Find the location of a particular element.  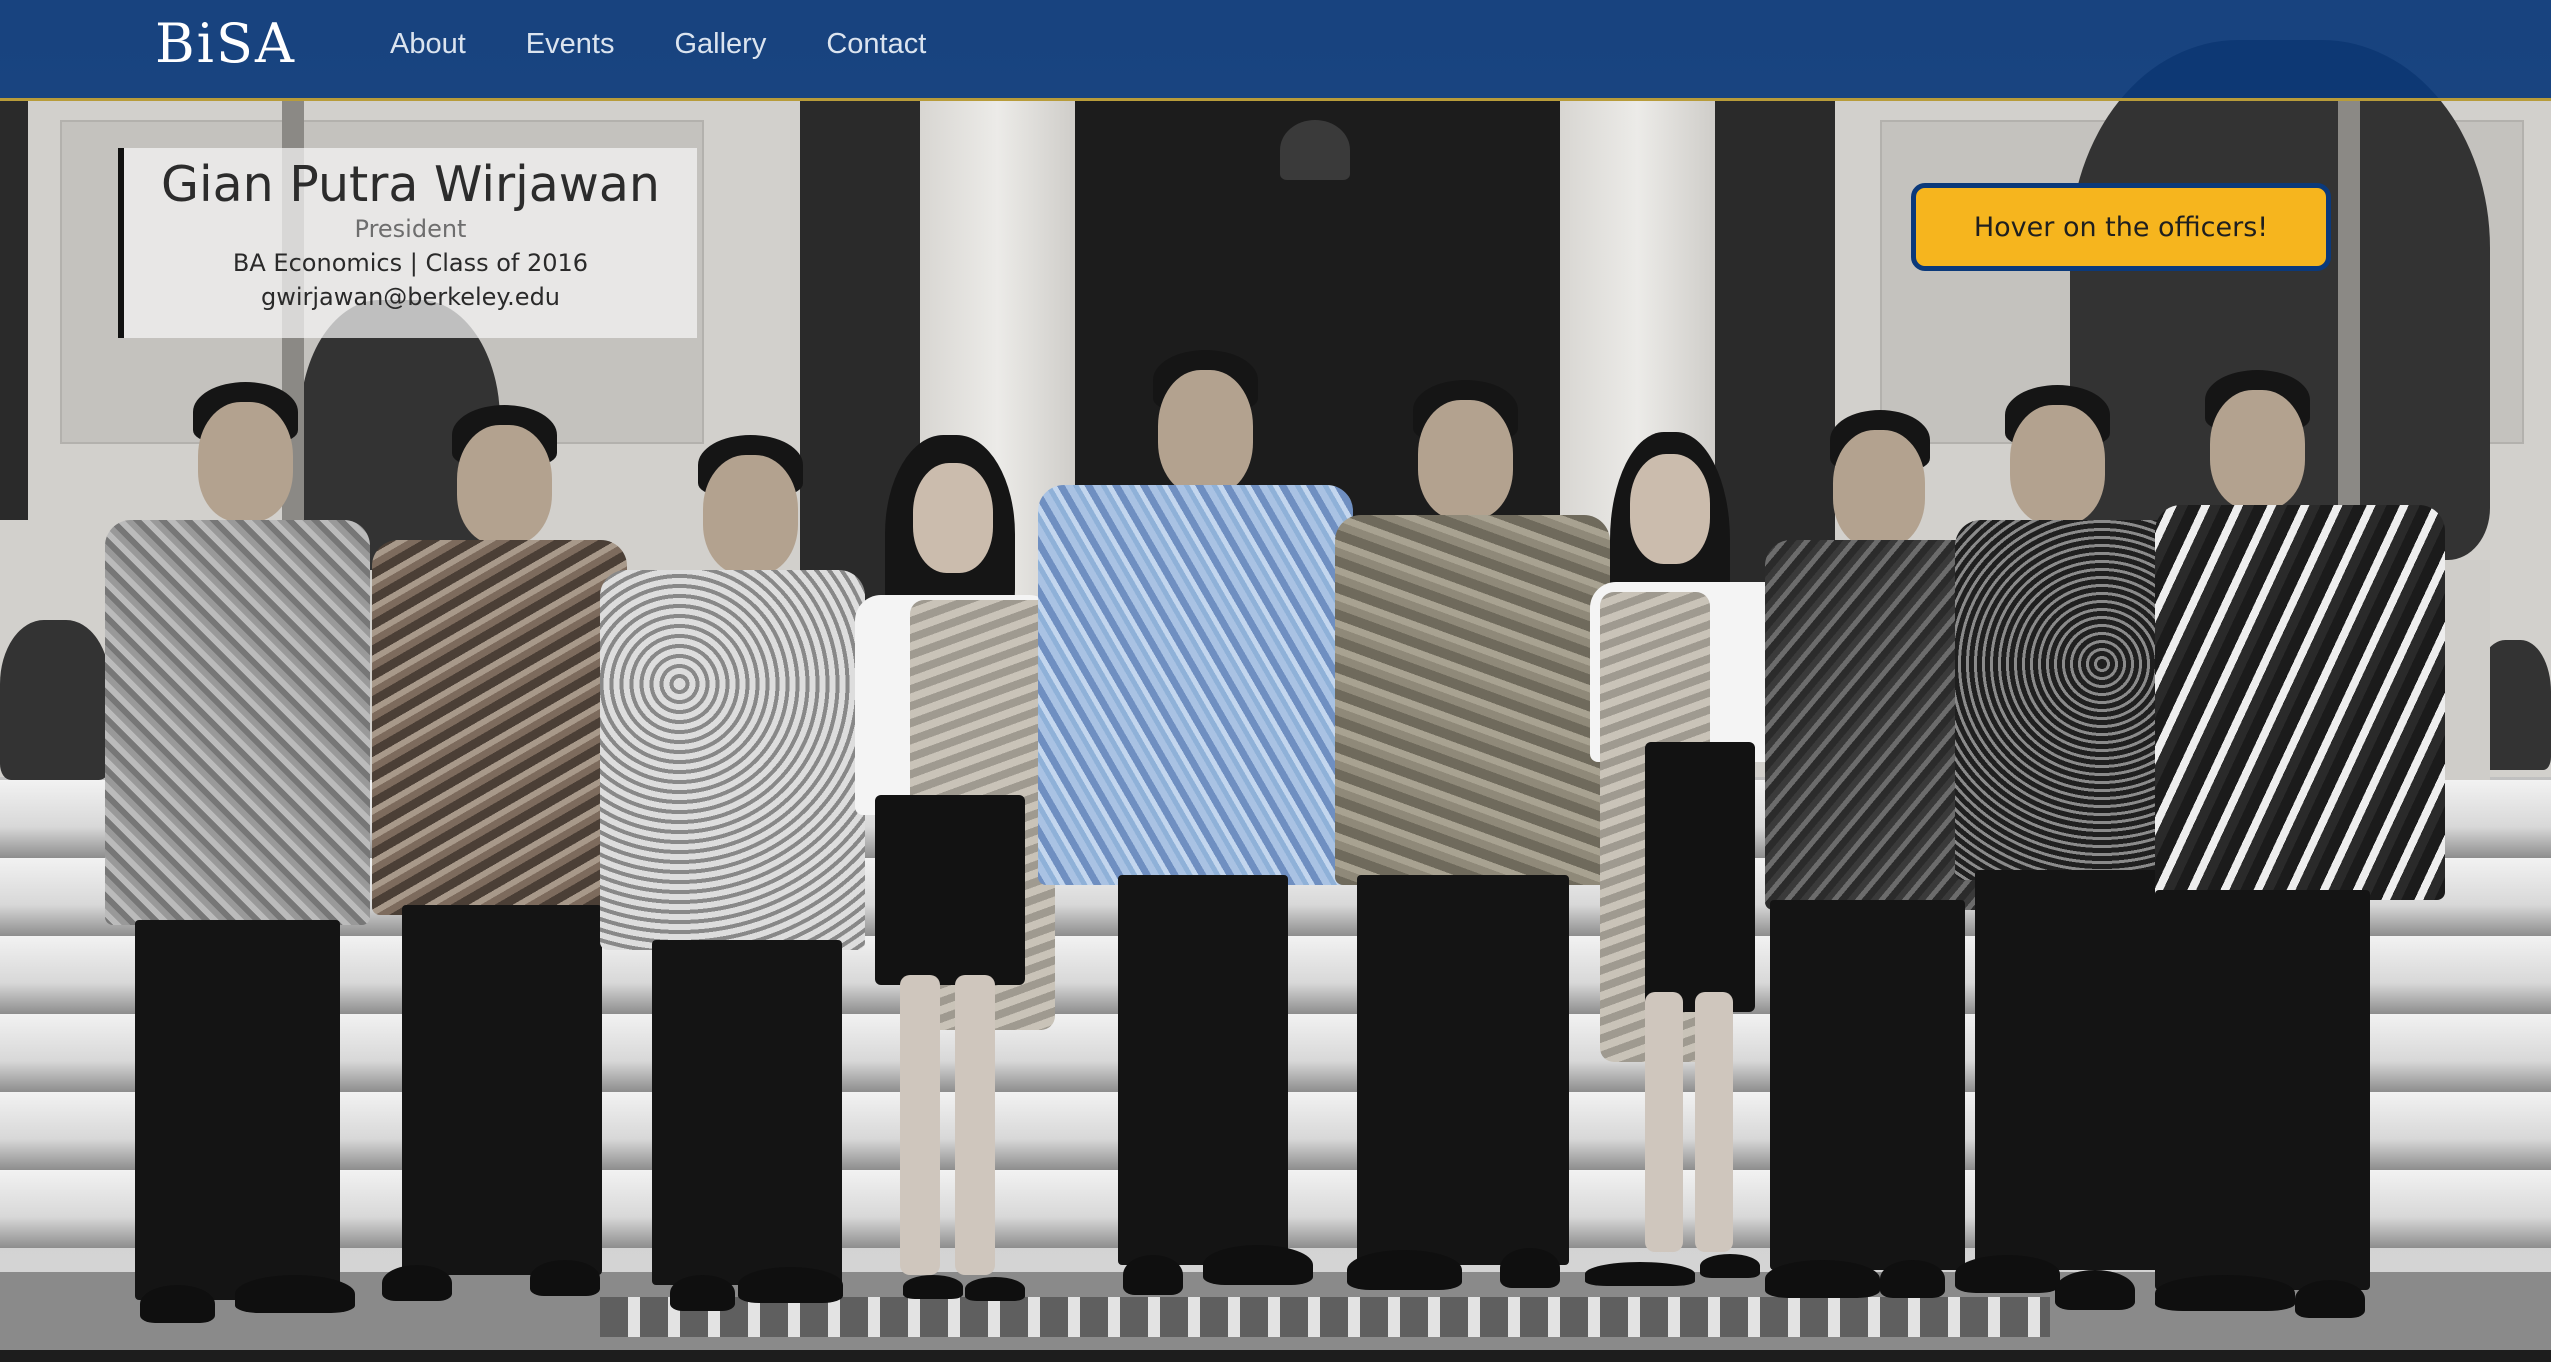

ceiling-lamp is located at coordinates (1315, 150).